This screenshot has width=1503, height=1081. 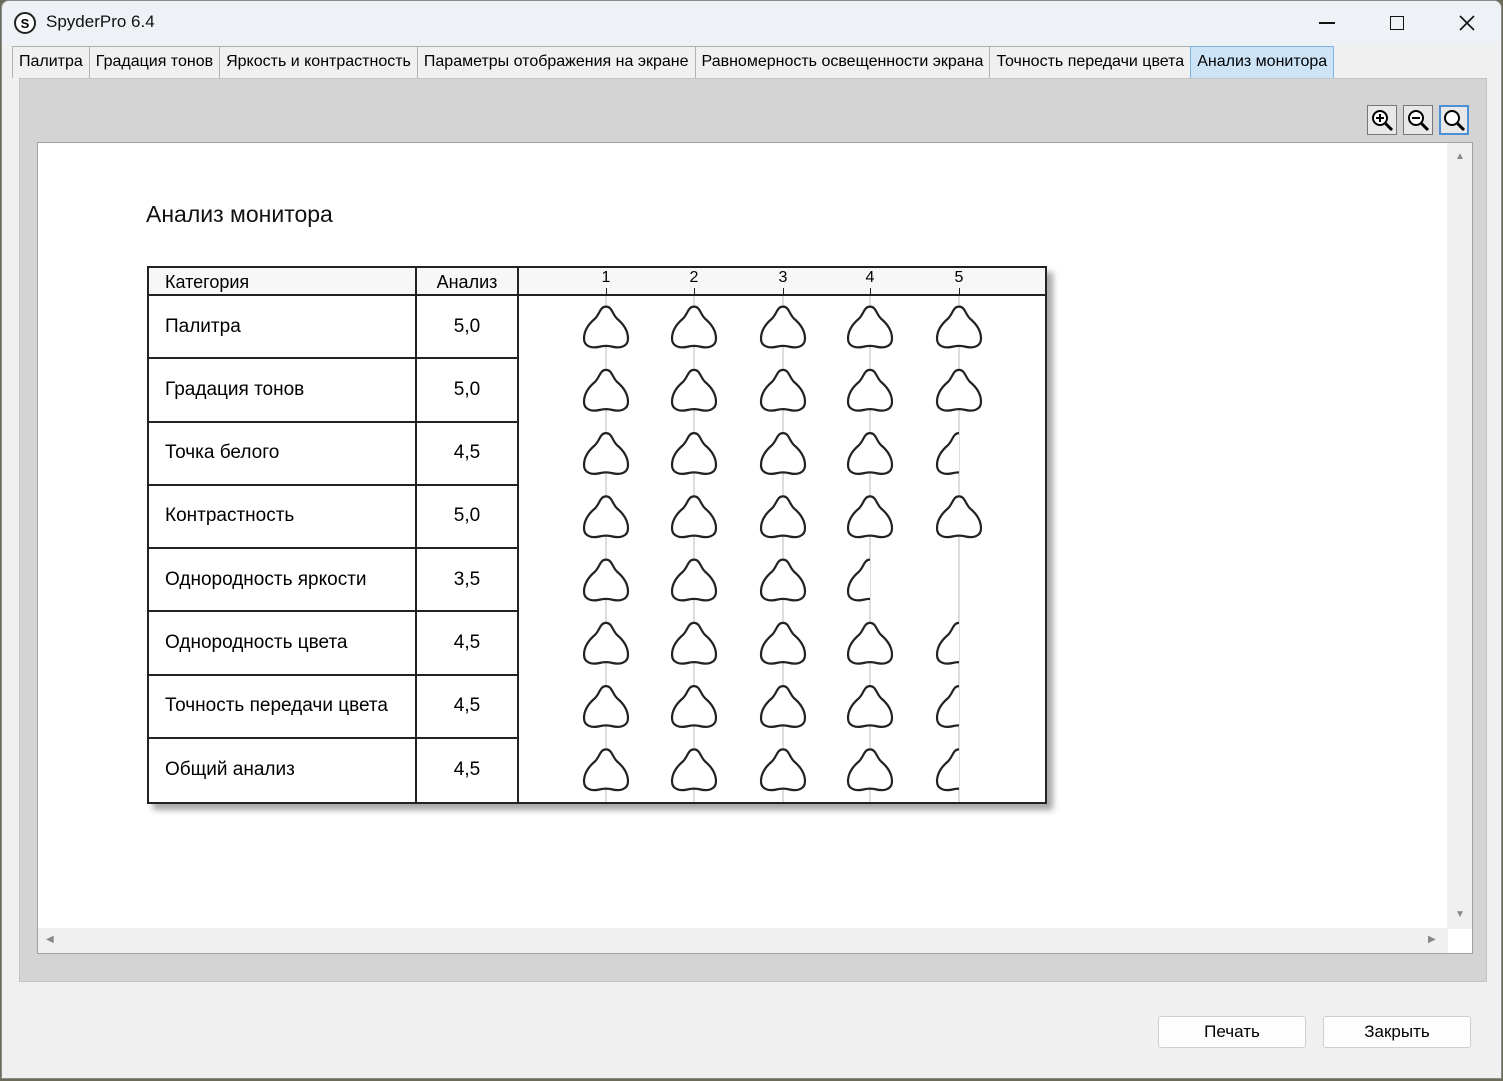 What do you see at coordinates (468, 581) in the screenshot?
I see `row-score: 3,5` at bounding box center [468, 581].